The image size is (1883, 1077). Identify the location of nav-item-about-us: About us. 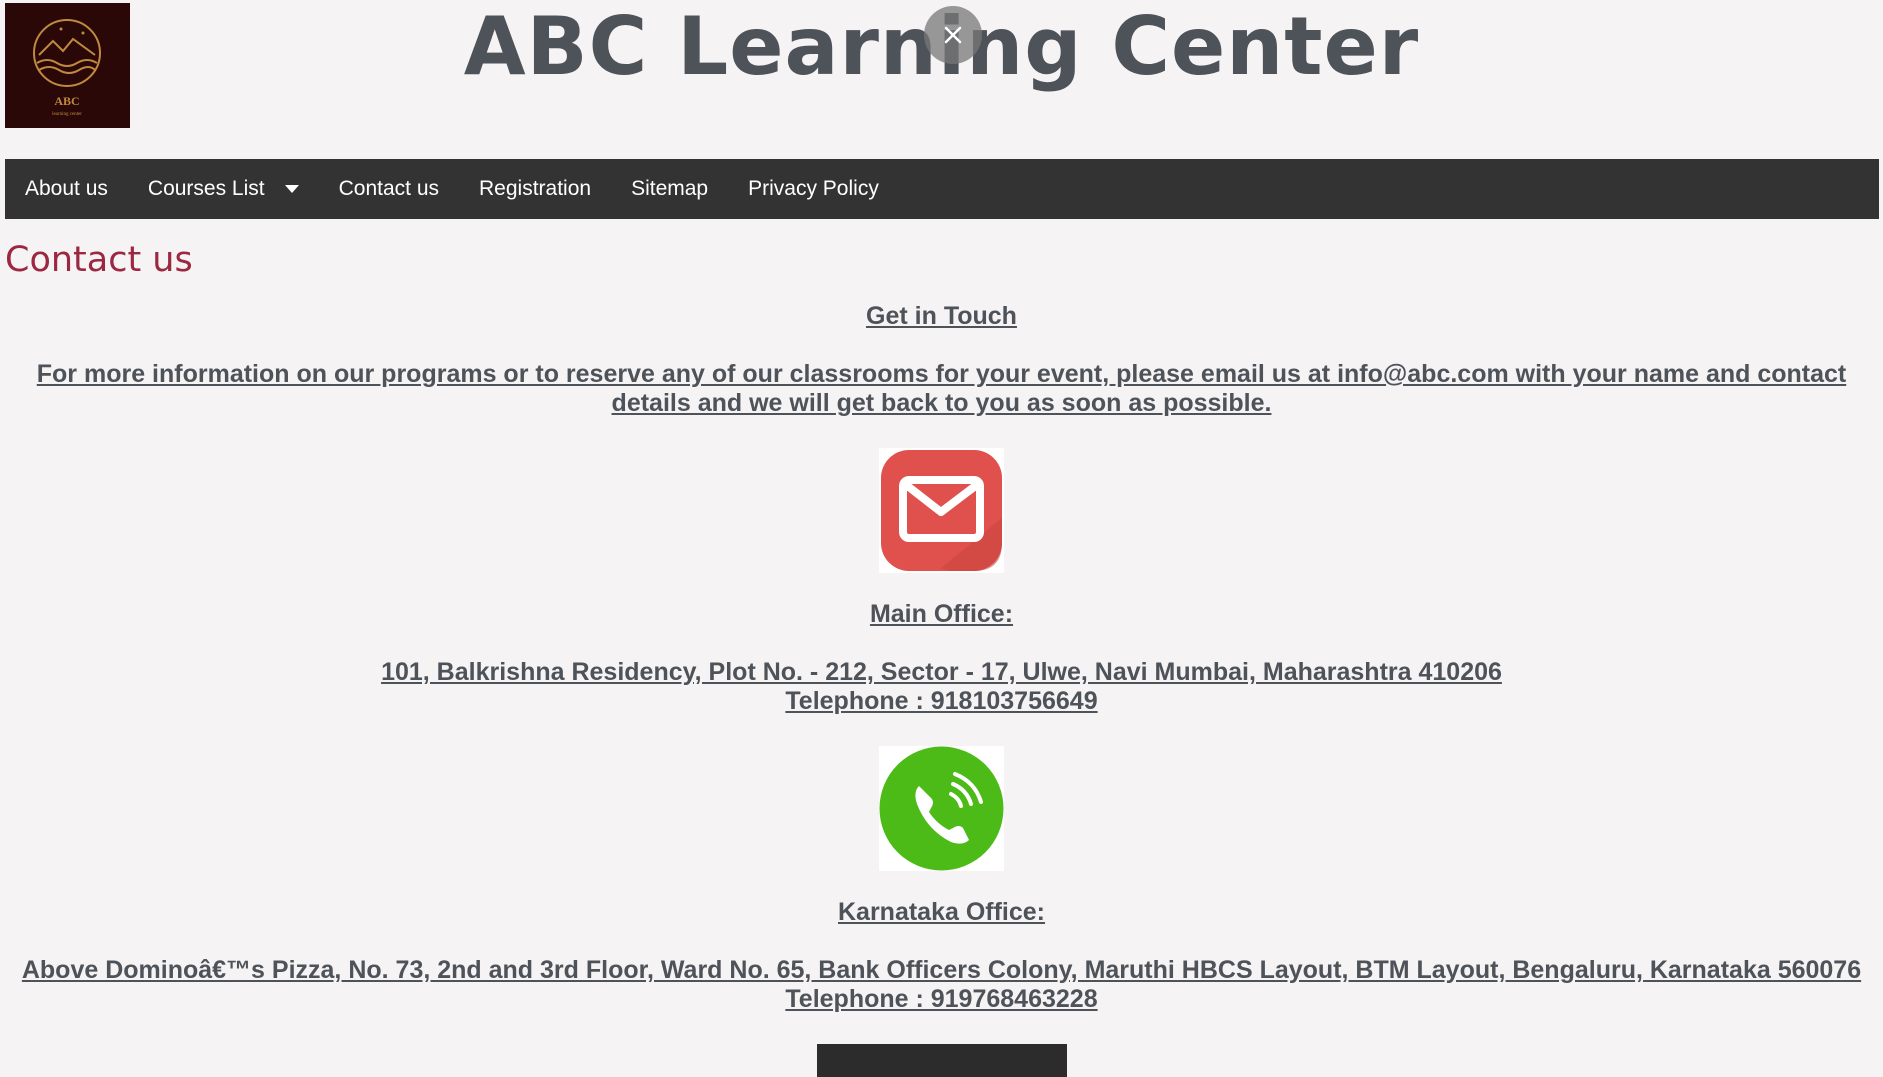
(66, 189).